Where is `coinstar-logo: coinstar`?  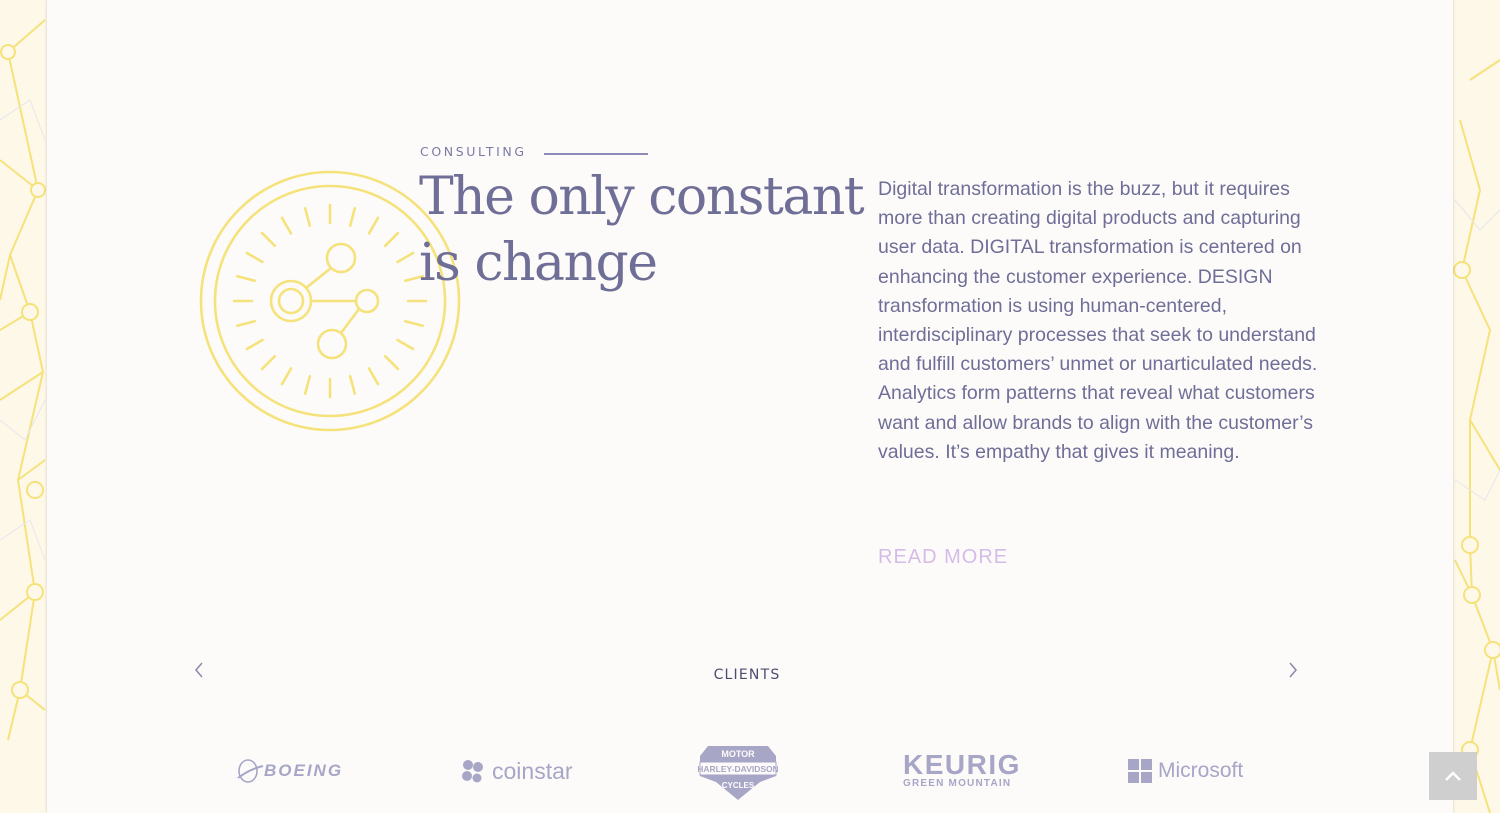
coinstar-logo: coinstar is located at coordinates (516, 771).